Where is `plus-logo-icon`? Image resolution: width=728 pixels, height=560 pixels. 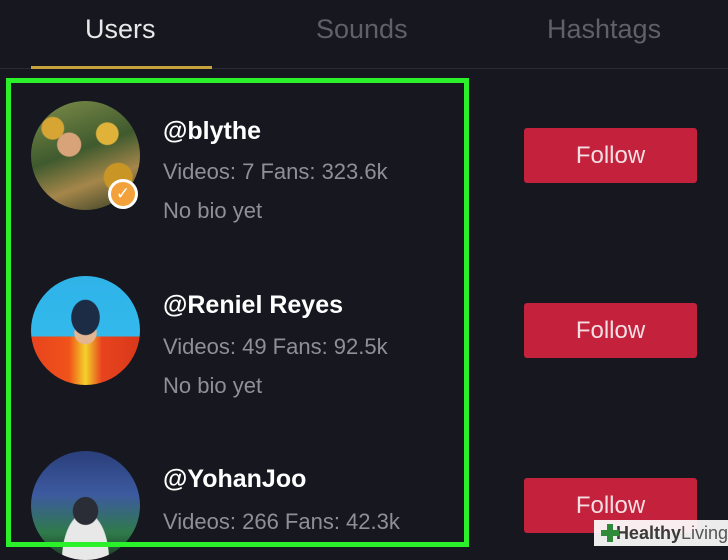
plus-logo-icon is located at coordinates (609, 533).